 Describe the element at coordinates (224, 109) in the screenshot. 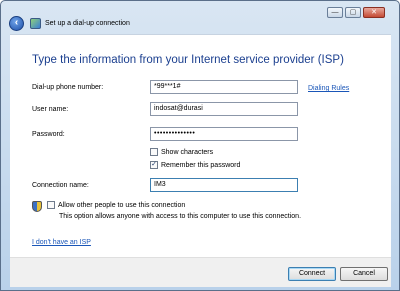

I see `username-field: indosat@durasi` at that location.